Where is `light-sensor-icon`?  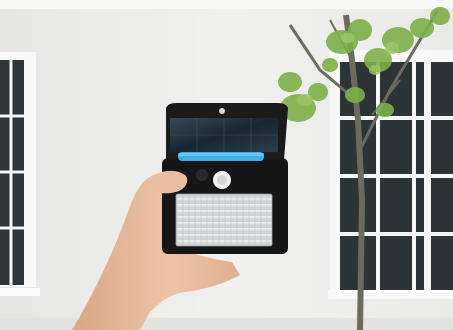
light-sensor-icon is located at coordinates (222, 111).